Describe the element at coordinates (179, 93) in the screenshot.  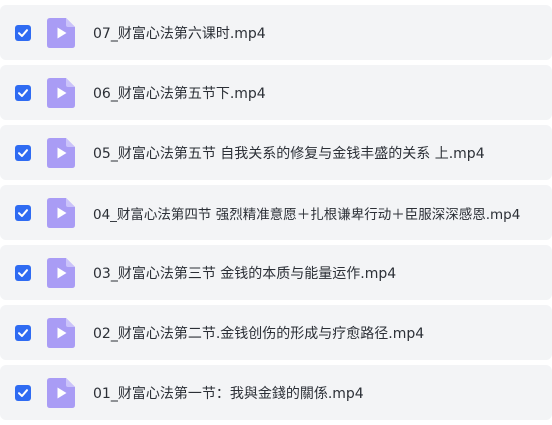
I see `file-name: 06_财富心法第五节下.mp4` at that location.